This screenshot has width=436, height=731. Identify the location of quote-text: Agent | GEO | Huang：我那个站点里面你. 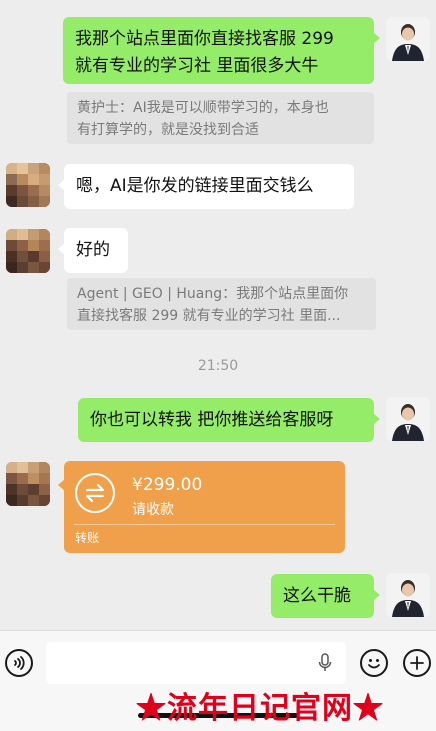
(213, 294).